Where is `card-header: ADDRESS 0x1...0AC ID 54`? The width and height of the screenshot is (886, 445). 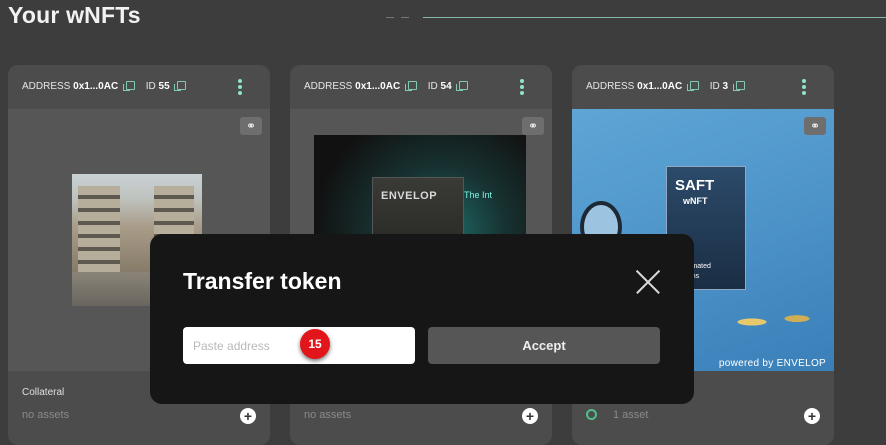
card-header: ADDRESS 0x1...0AC ID 54 is located at coordinates (421, 87).